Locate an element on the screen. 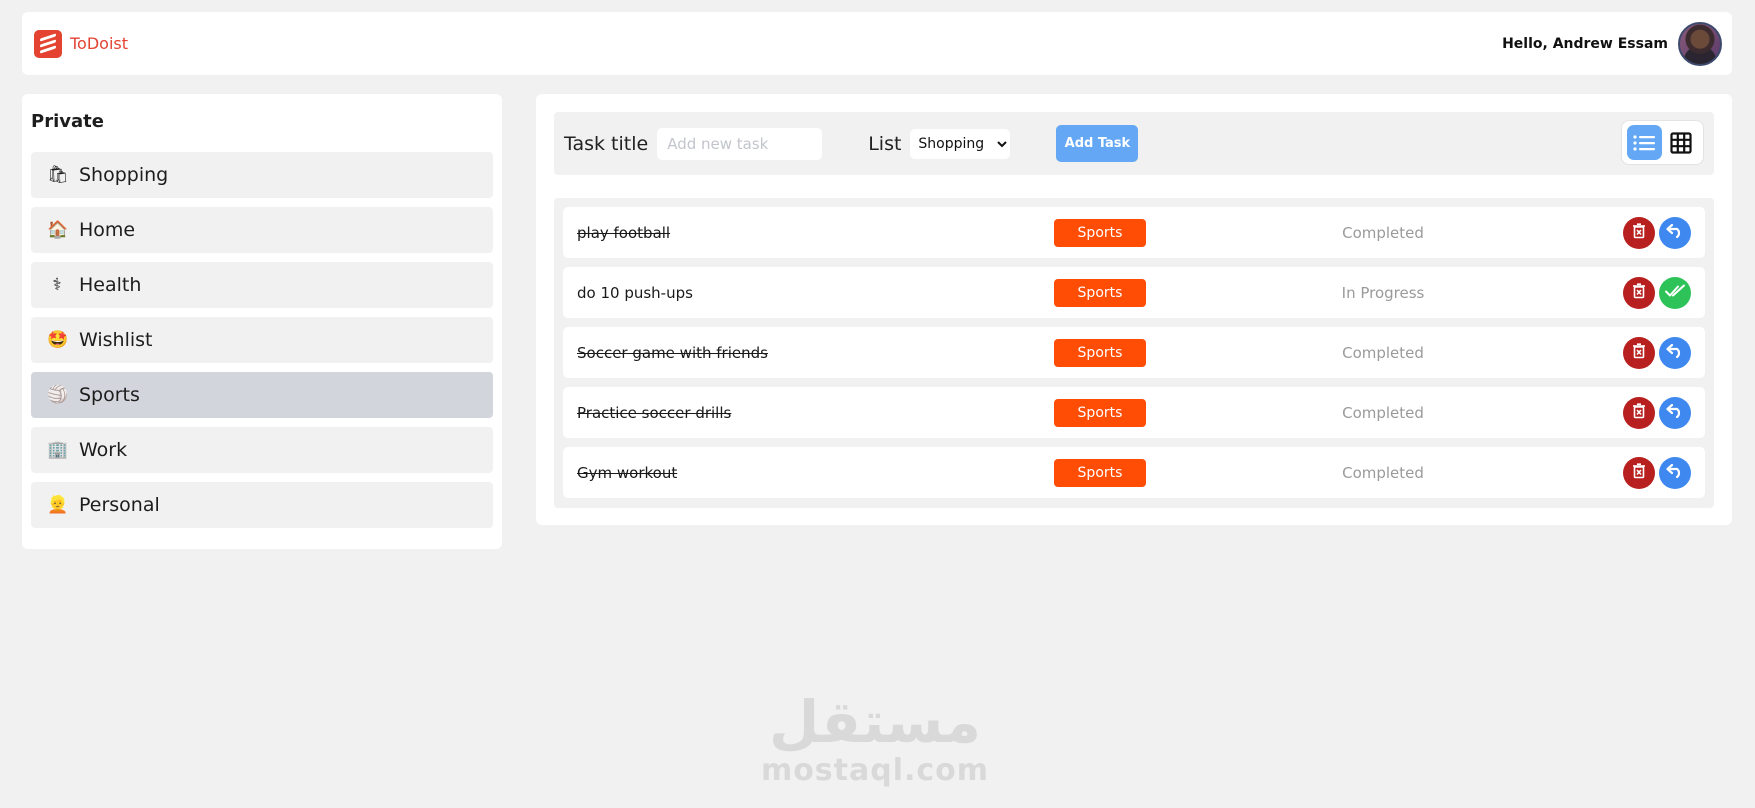 Image resolution: width=1755 pixels, height=808 pixels. office-building-icon: 🏢 is located at coordinates (58, 449).